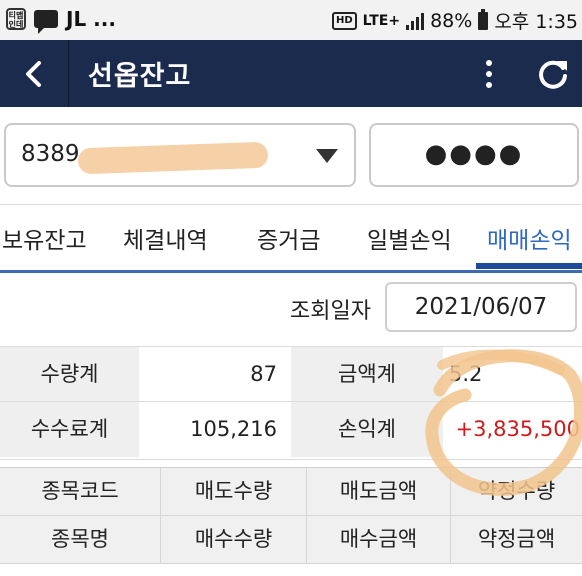  What do you see at coordinates (451, 20) in the screenshot?
I see `battery-percent: 88%` at bounding box center [451, 20].